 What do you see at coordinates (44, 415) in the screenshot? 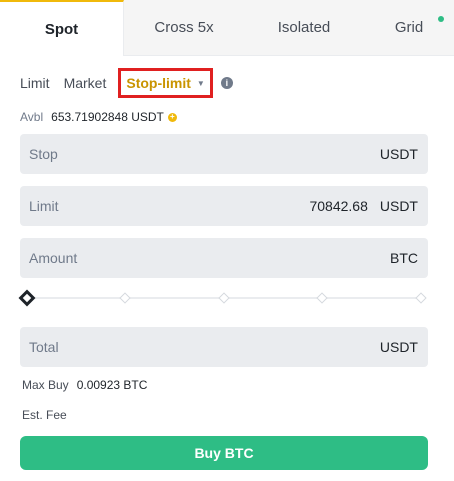
I see `est-fee-label: Est. Fee` at bounding box center [44, 415].